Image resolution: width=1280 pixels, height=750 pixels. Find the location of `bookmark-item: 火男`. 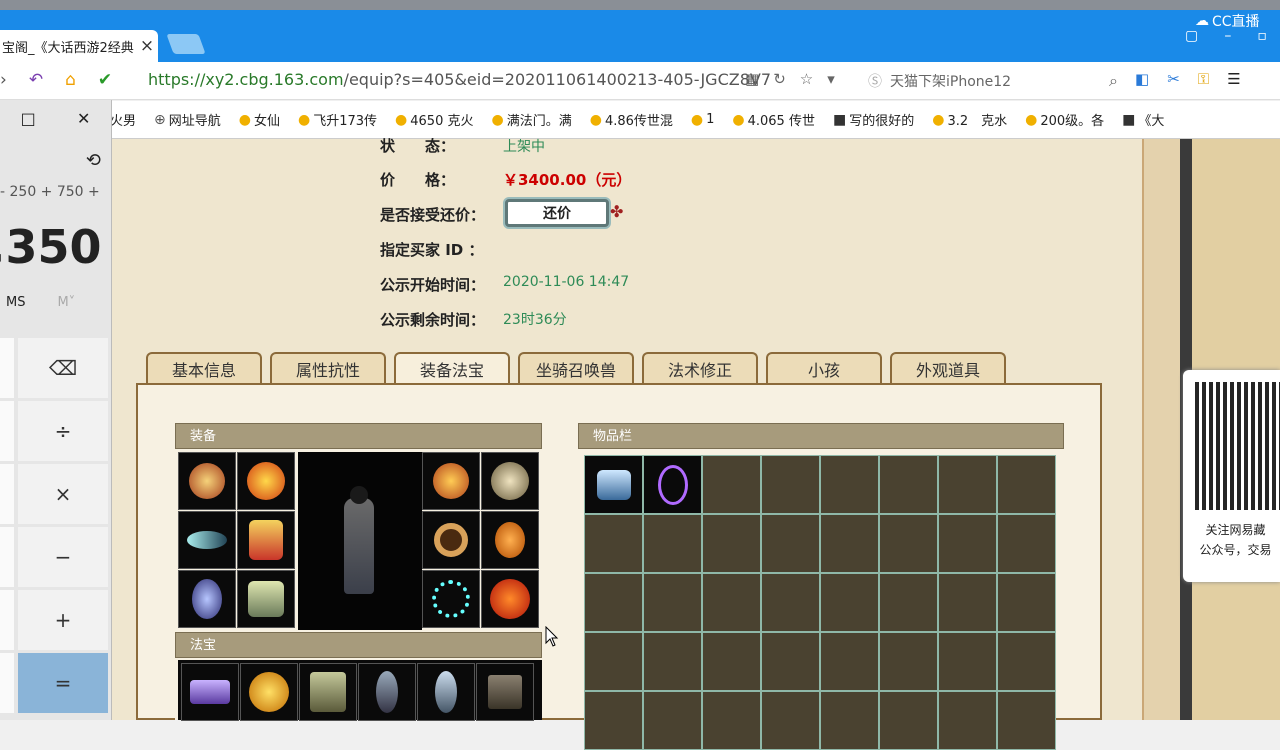

bookmark-item: 火男 is located at coordinates (123, 119).